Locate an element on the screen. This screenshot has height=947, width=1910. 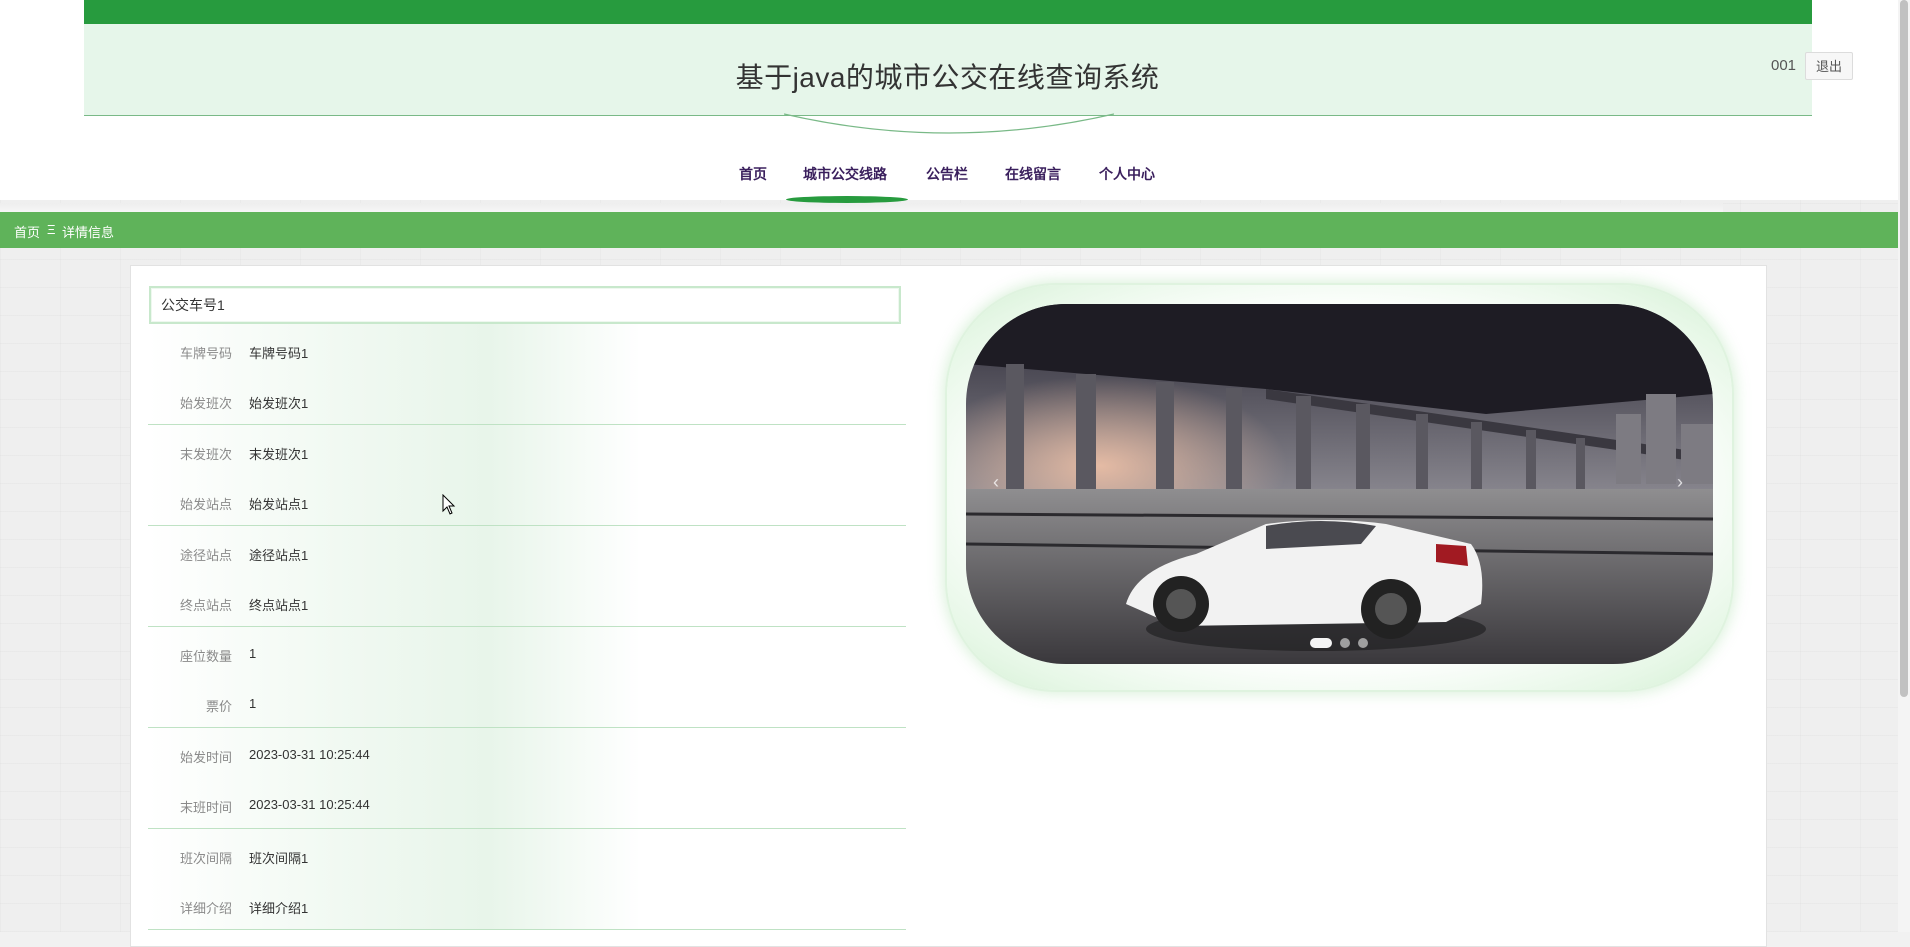
nav-active-indicator is located at coordinates (847, 199).